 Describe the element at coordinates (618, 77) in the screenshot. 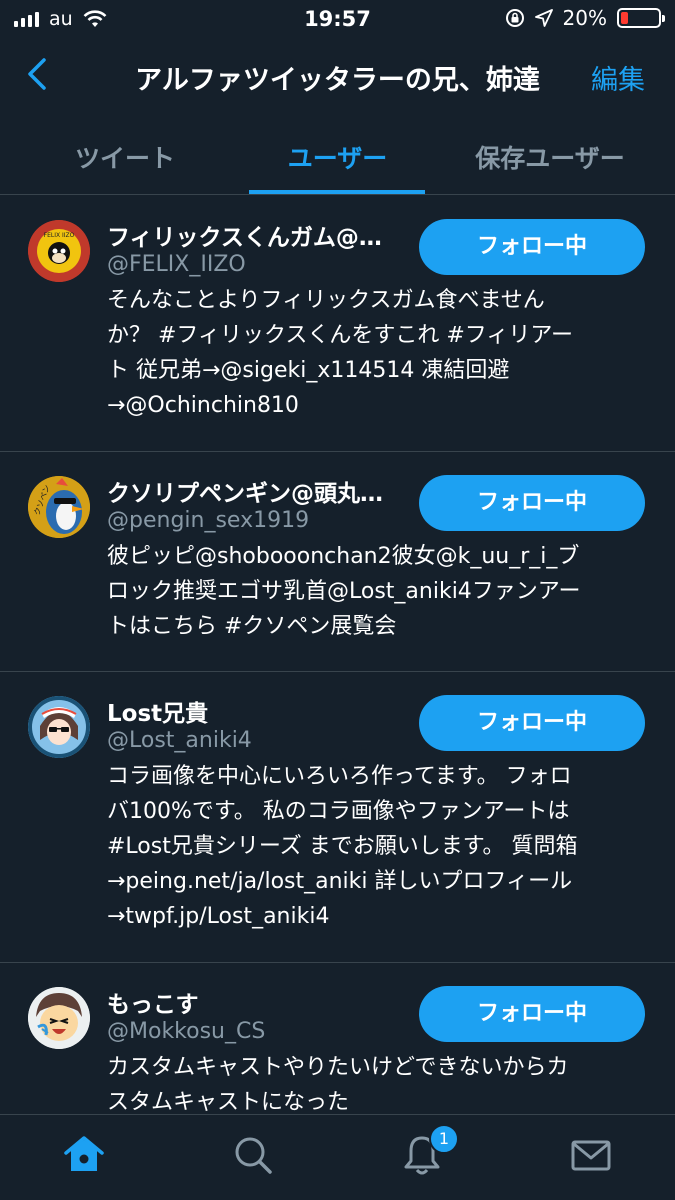

I see `edit-button: 編集` at that location.